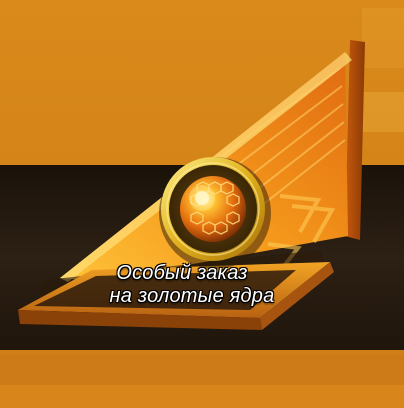  What do you see at coordinates (182, 273) in the screenshot?
I see `offer-title-line-1: Особый заказ` at bounding box center [182, 273].